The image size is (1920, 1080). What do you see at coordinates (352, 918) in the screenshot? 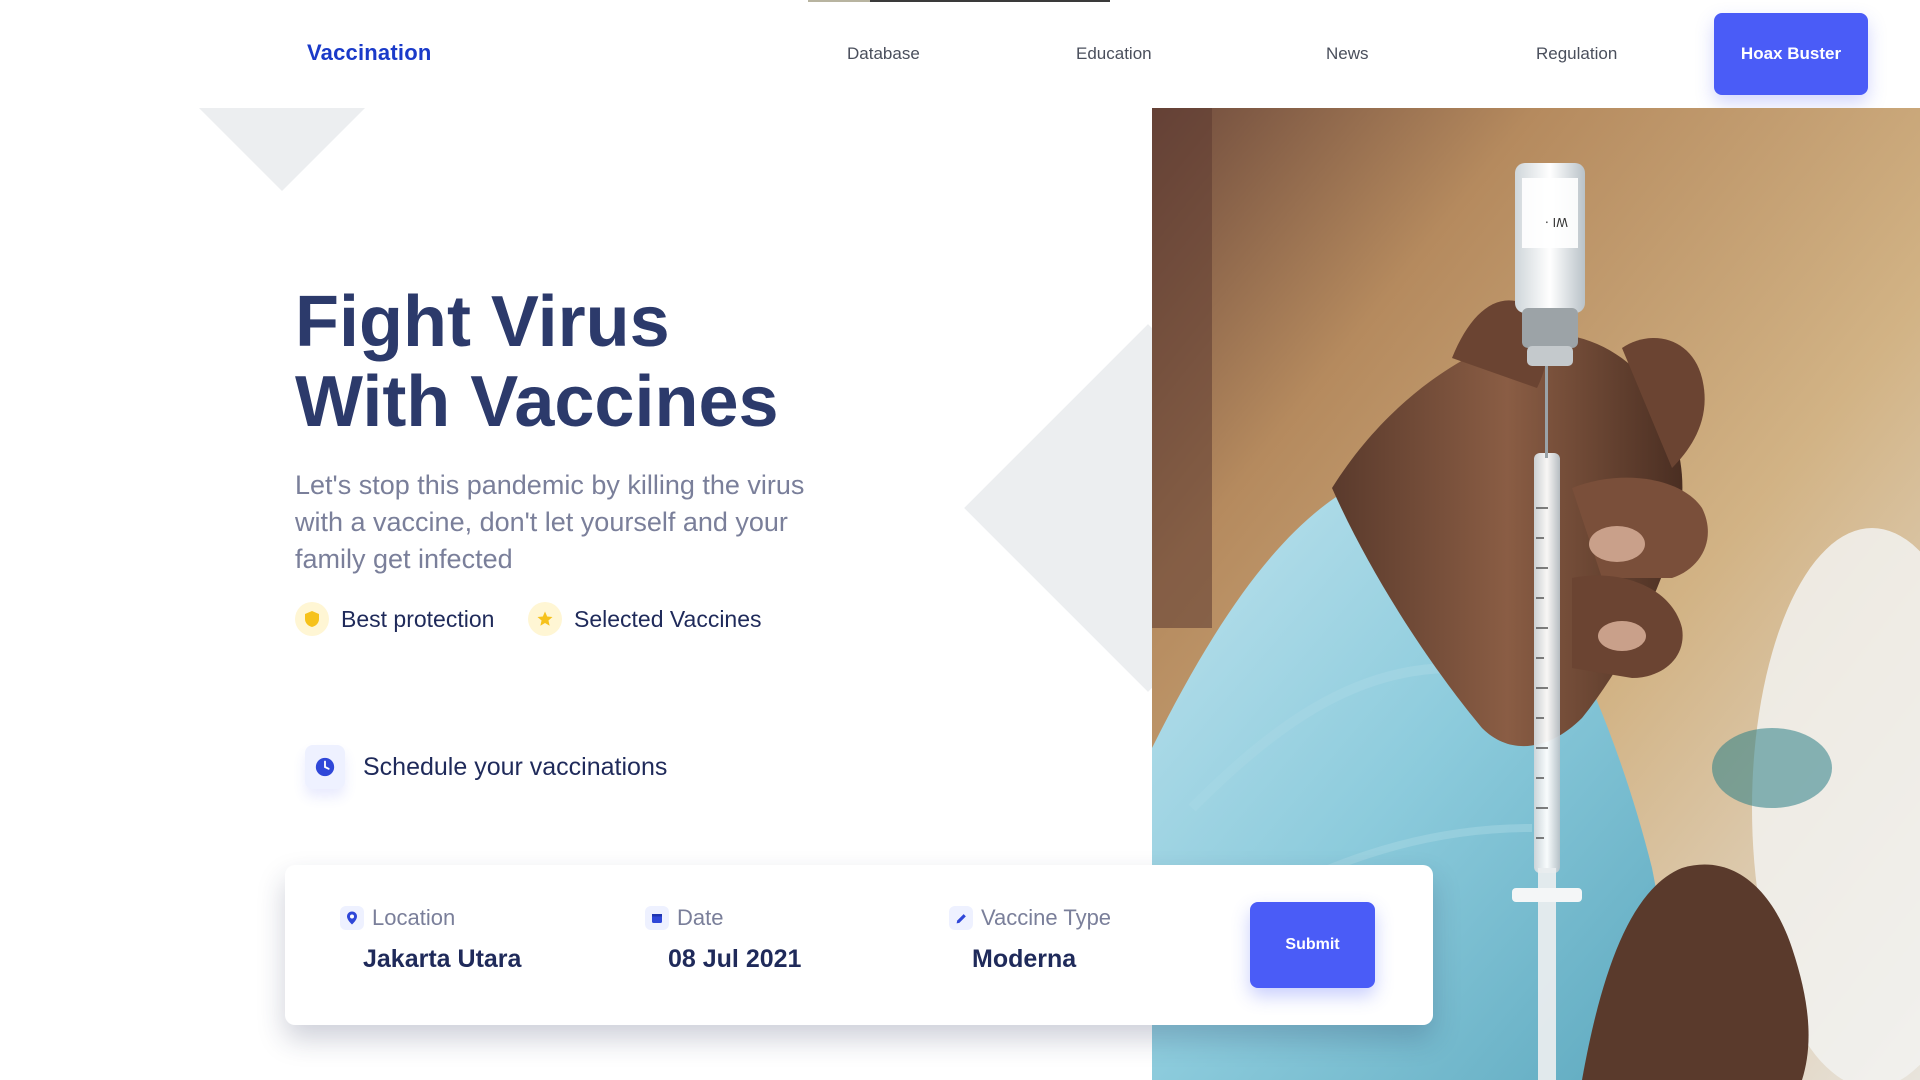
I see `map-pin-icon` at bounding box center [352, 918].